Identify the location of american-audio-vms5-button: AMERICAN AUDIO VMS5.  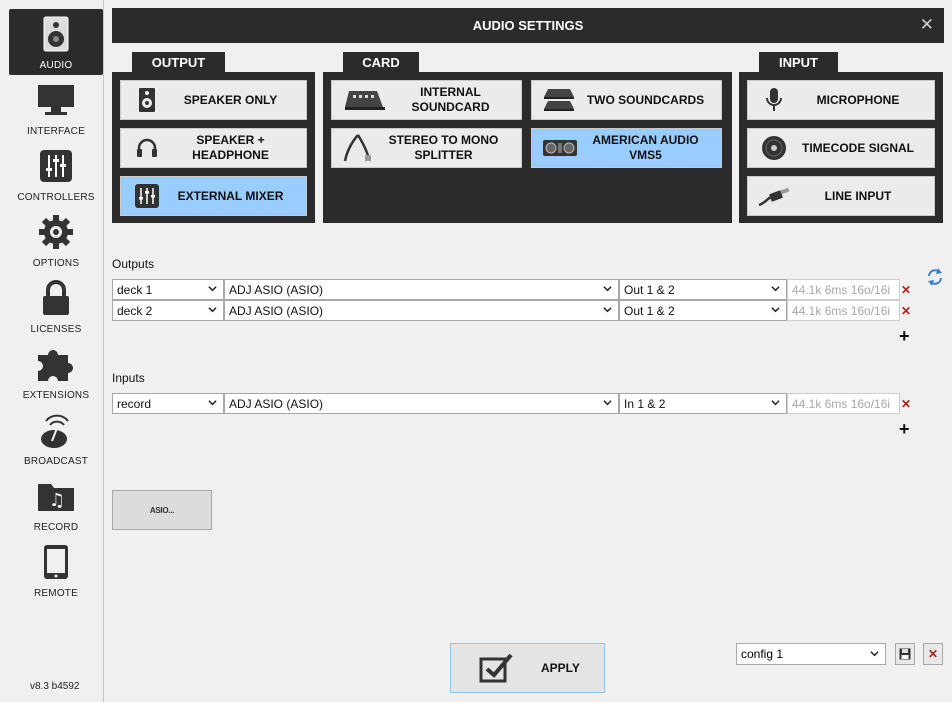
(626, 148).